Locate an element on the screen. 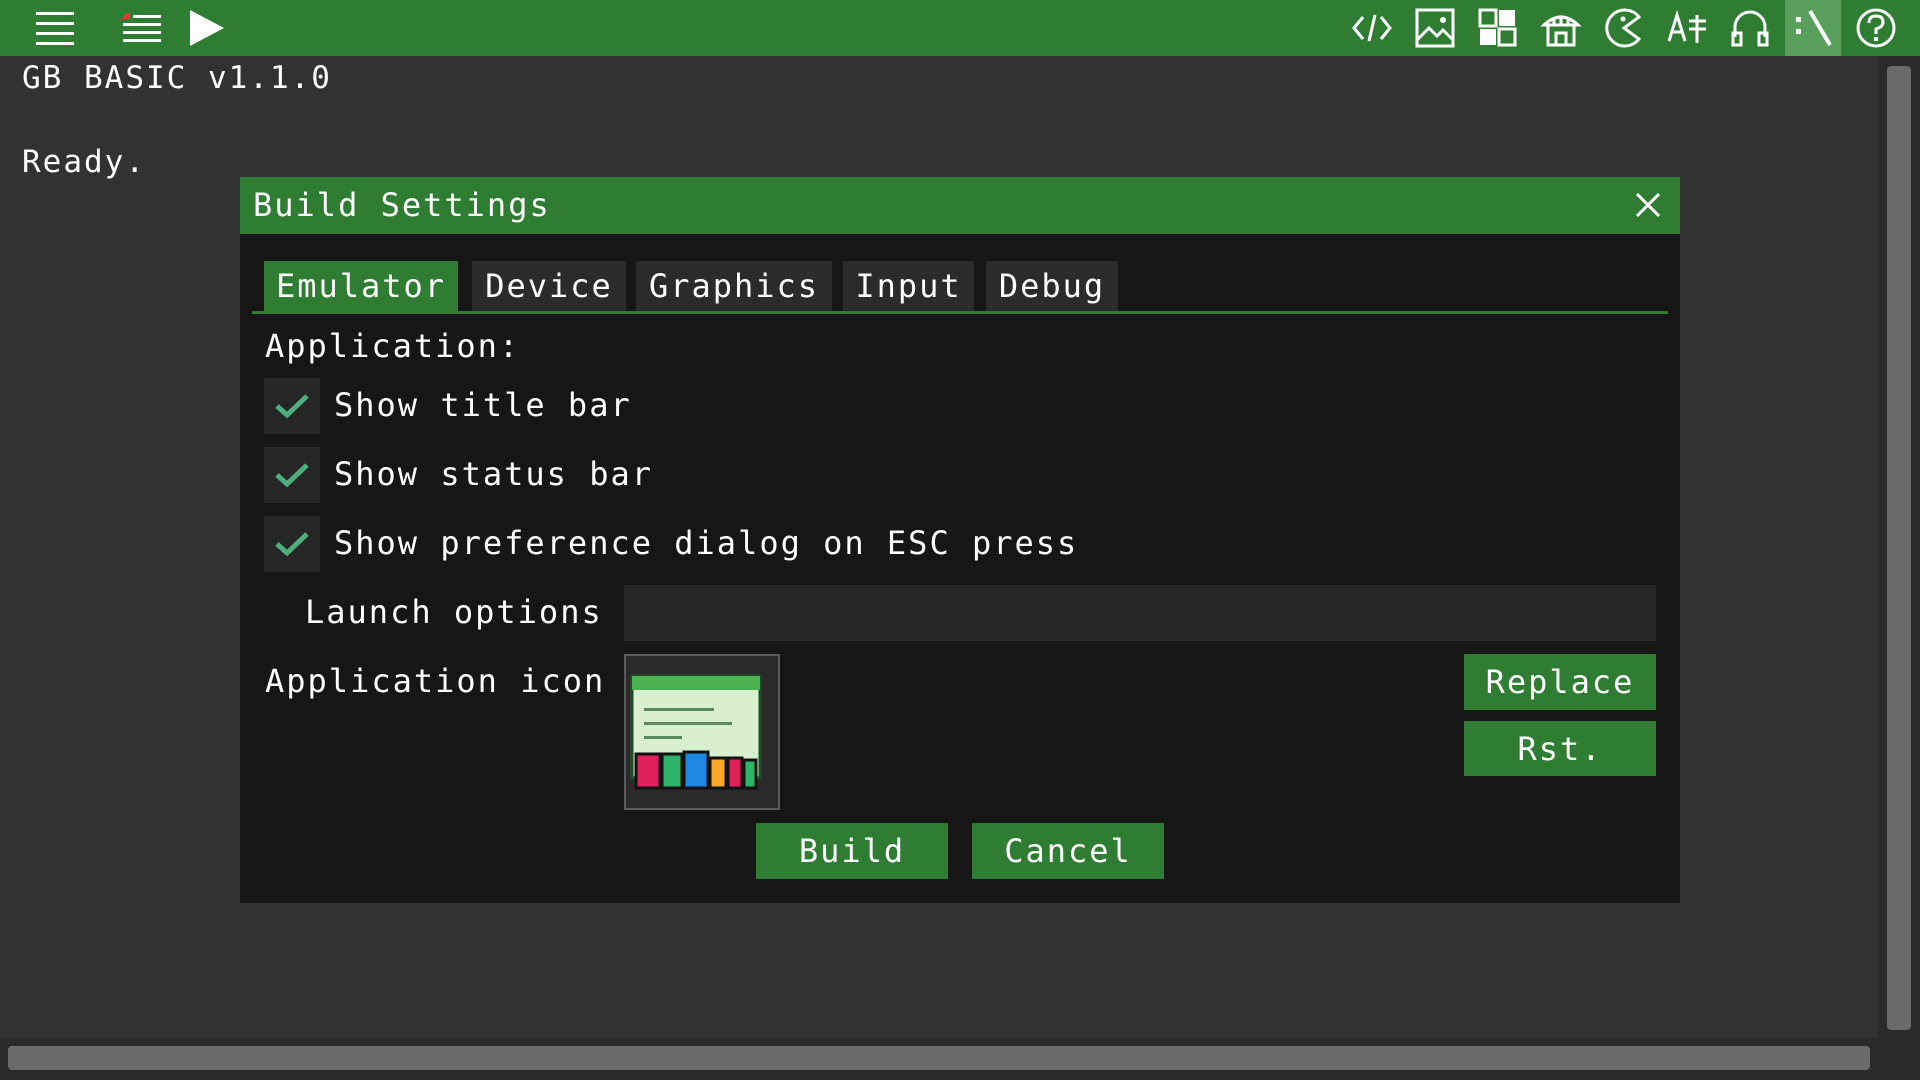 The height and width of the screenshot is (1080, 1920). code-icon is located at coordinates (1372, 28).